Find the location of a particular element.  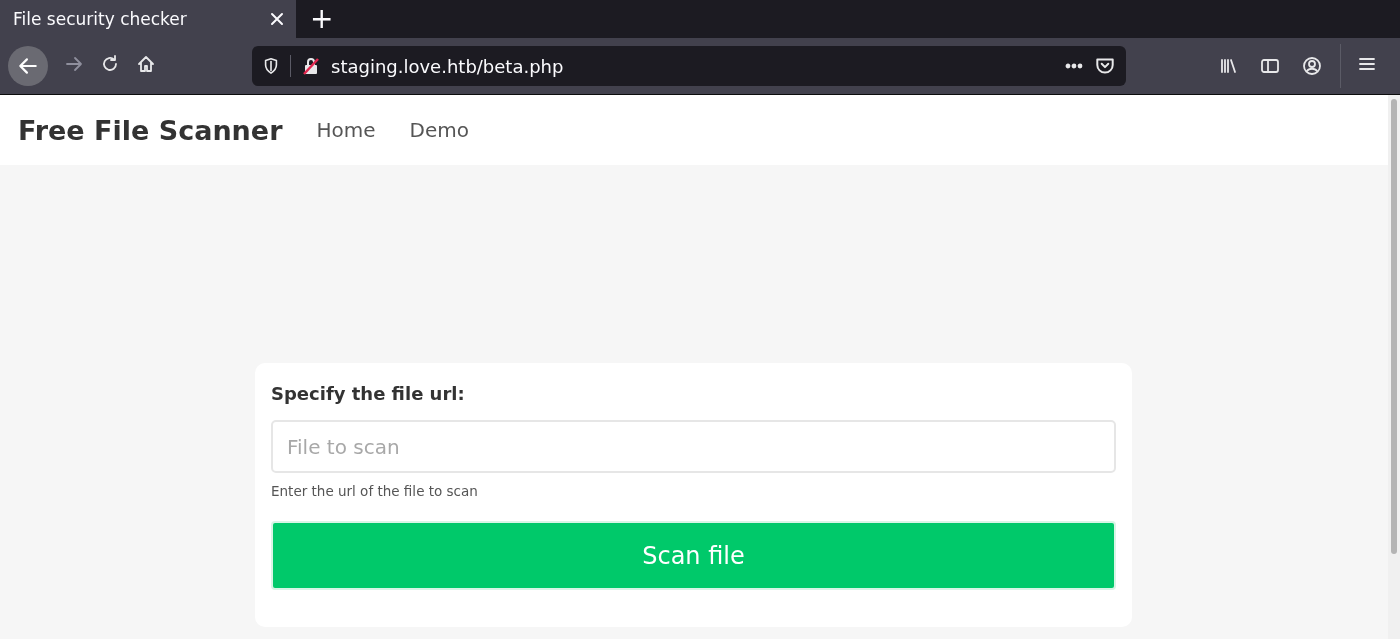

reload-icon is located at coordinates (110, 64).